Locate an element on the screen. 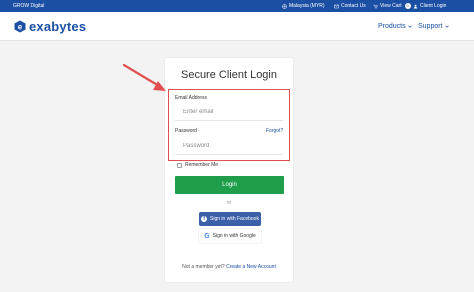  remember-me: Remember Me is located at coordinates (197, 165).